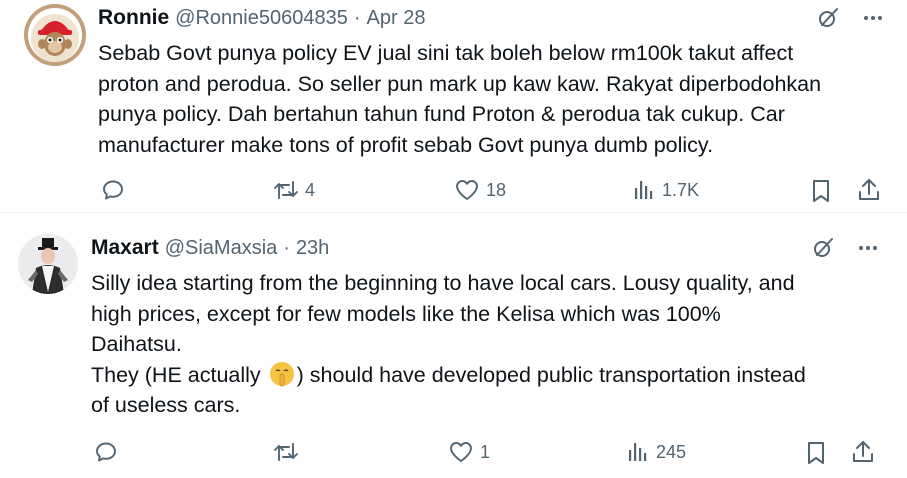  I want to click on tweet-header: Maxart @SiaMaxsia · 23h, so click(210, 248).